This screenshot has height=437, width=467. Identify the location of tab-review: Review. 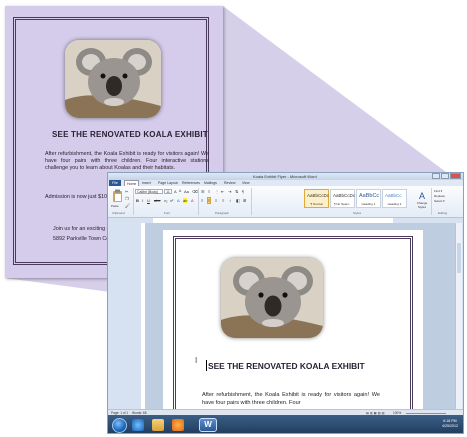
(229, 183).